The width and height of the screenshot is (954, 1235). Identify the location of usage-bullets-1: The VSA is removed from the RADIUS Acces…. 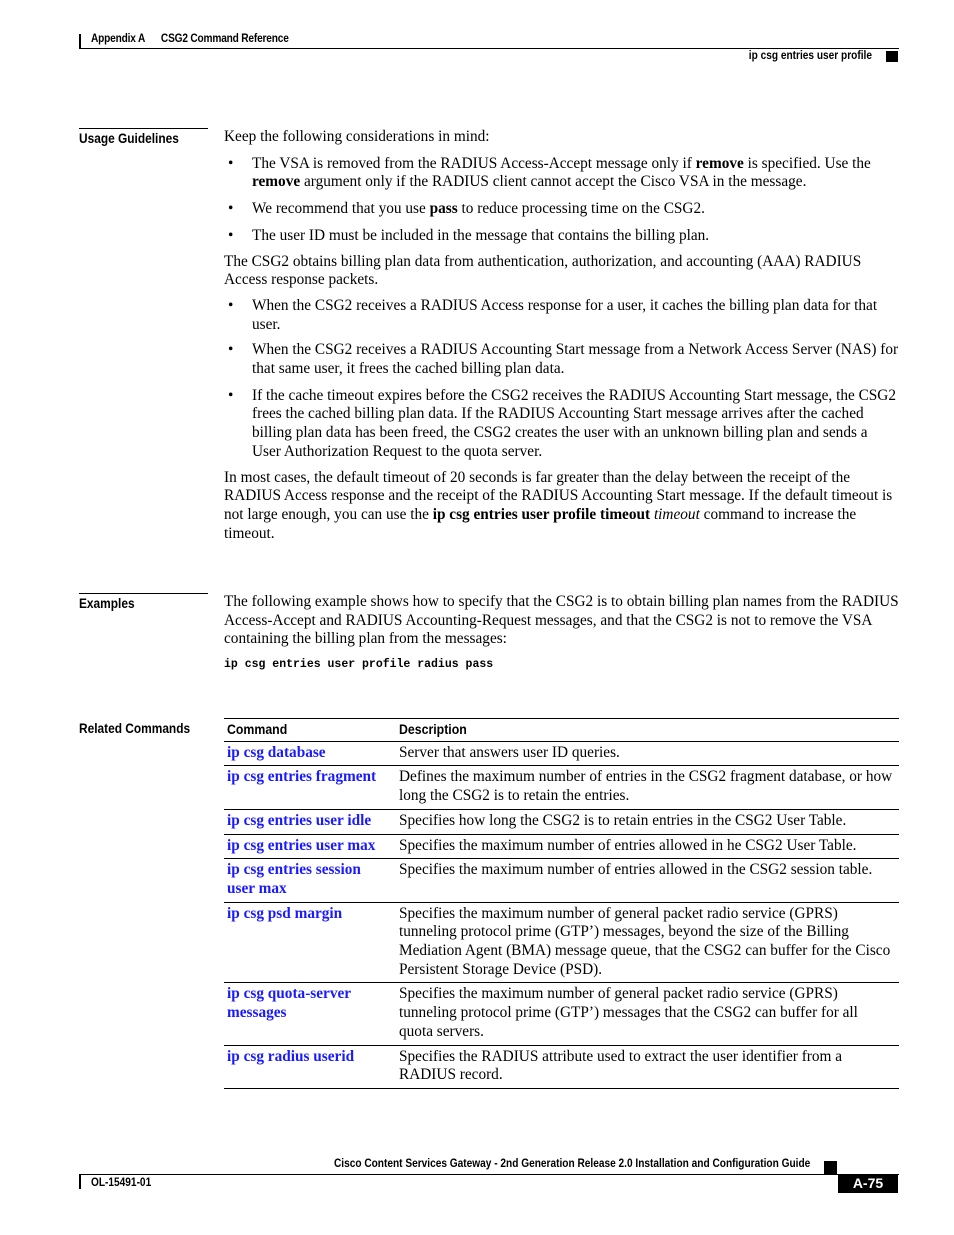
(561, 200).